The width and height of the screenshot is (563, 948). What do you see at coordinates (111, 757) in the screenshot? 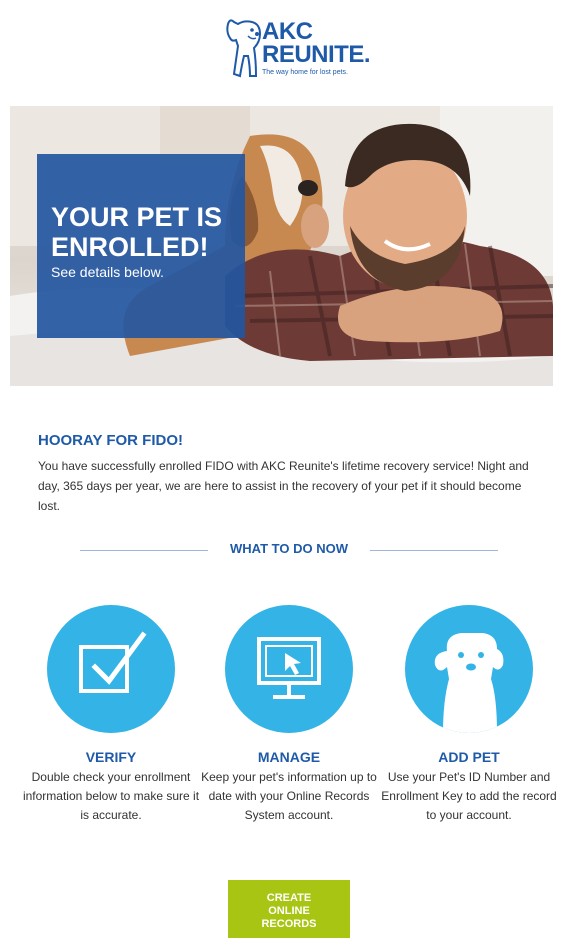
I see `verify-title: VERIFY` at bounding box center [111, 757].